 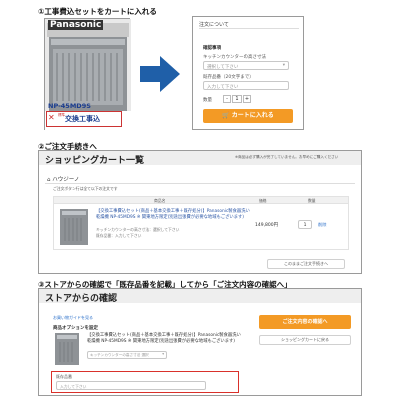 What do you see at coordinates (287, 157) in the screenshot?
I see `cart-notice: ※商品は必ず購入が完了していません。お早めにご購入ください` at bounding box center [287, 157].